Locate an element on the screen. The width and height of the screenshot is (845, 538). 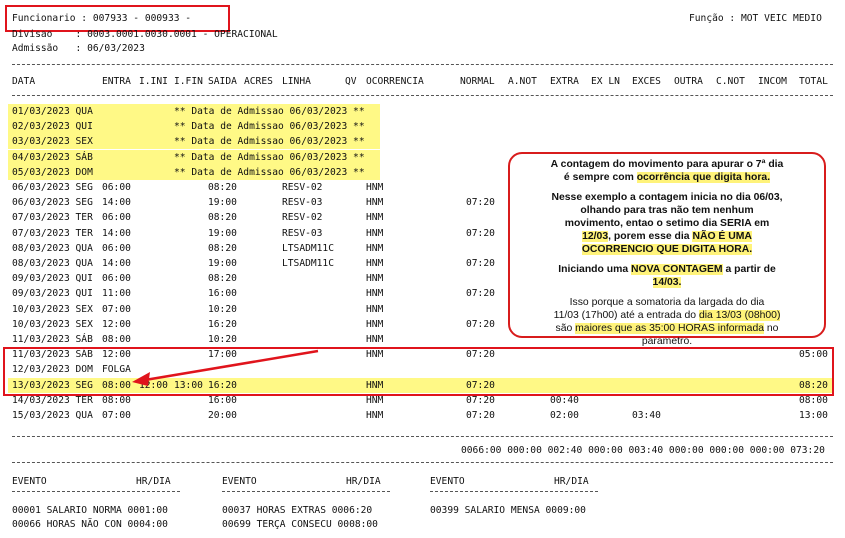
row-entra: 11:00 is located at coordinates (116, 294).